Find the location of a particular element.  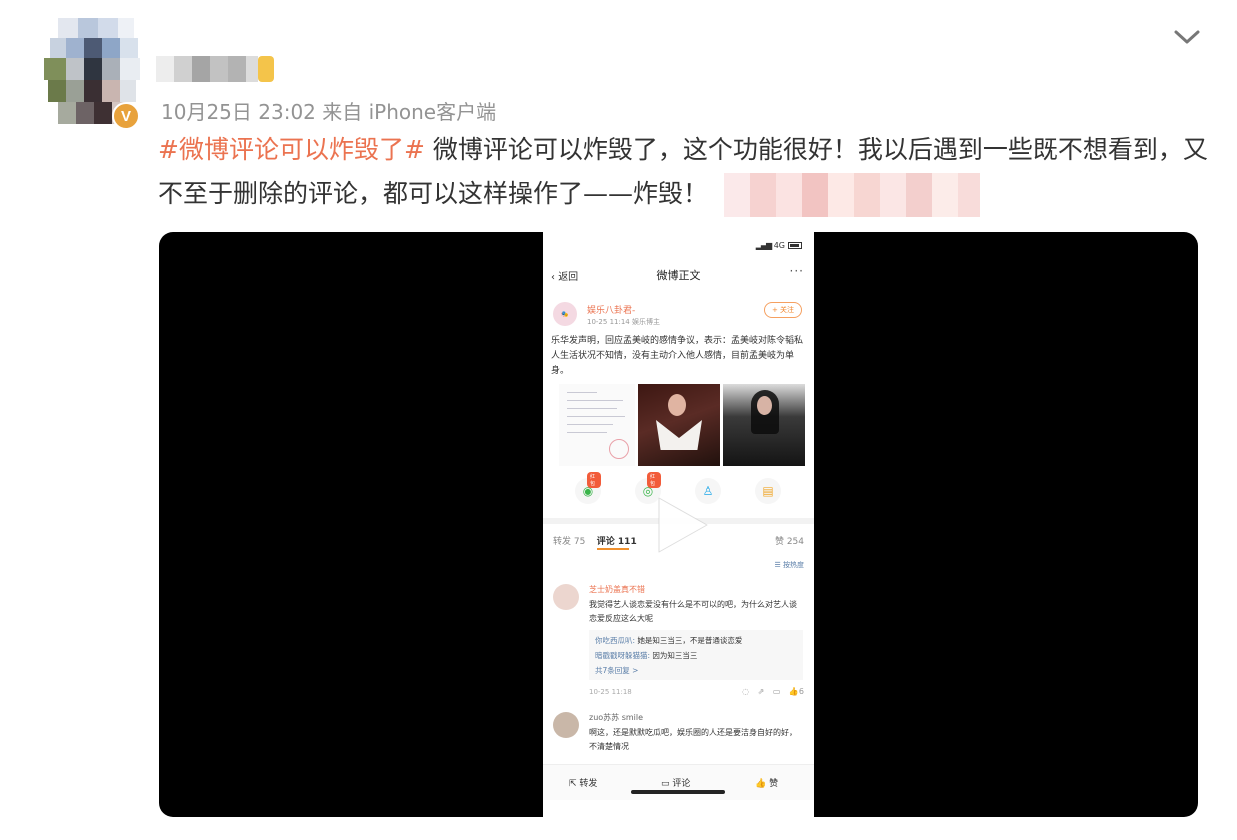

inner-repost-action: ⇱ 转发 is located at coordinates (583, 784).